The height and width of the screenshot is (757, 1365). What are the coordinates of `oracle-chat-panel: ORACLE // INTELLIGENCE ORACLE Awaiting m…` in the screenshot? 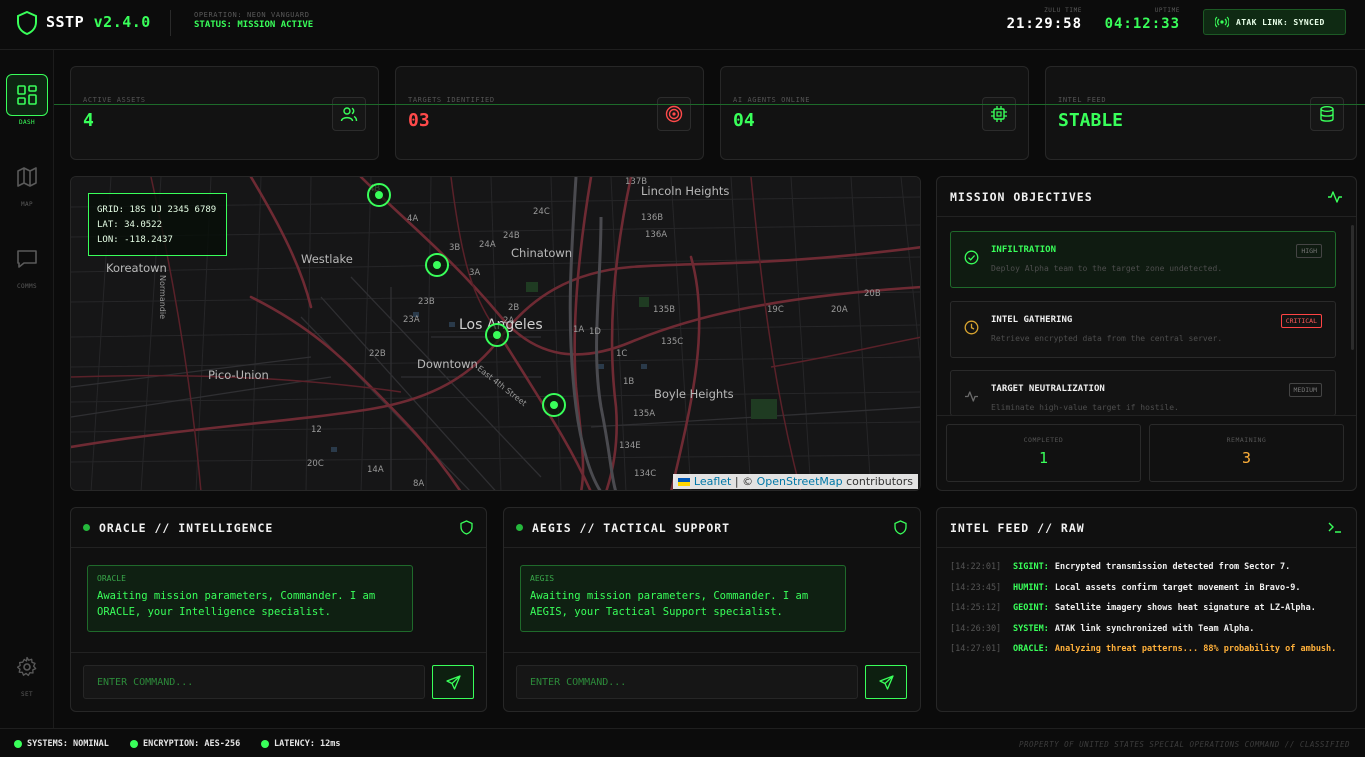 It's located at (278, 609).